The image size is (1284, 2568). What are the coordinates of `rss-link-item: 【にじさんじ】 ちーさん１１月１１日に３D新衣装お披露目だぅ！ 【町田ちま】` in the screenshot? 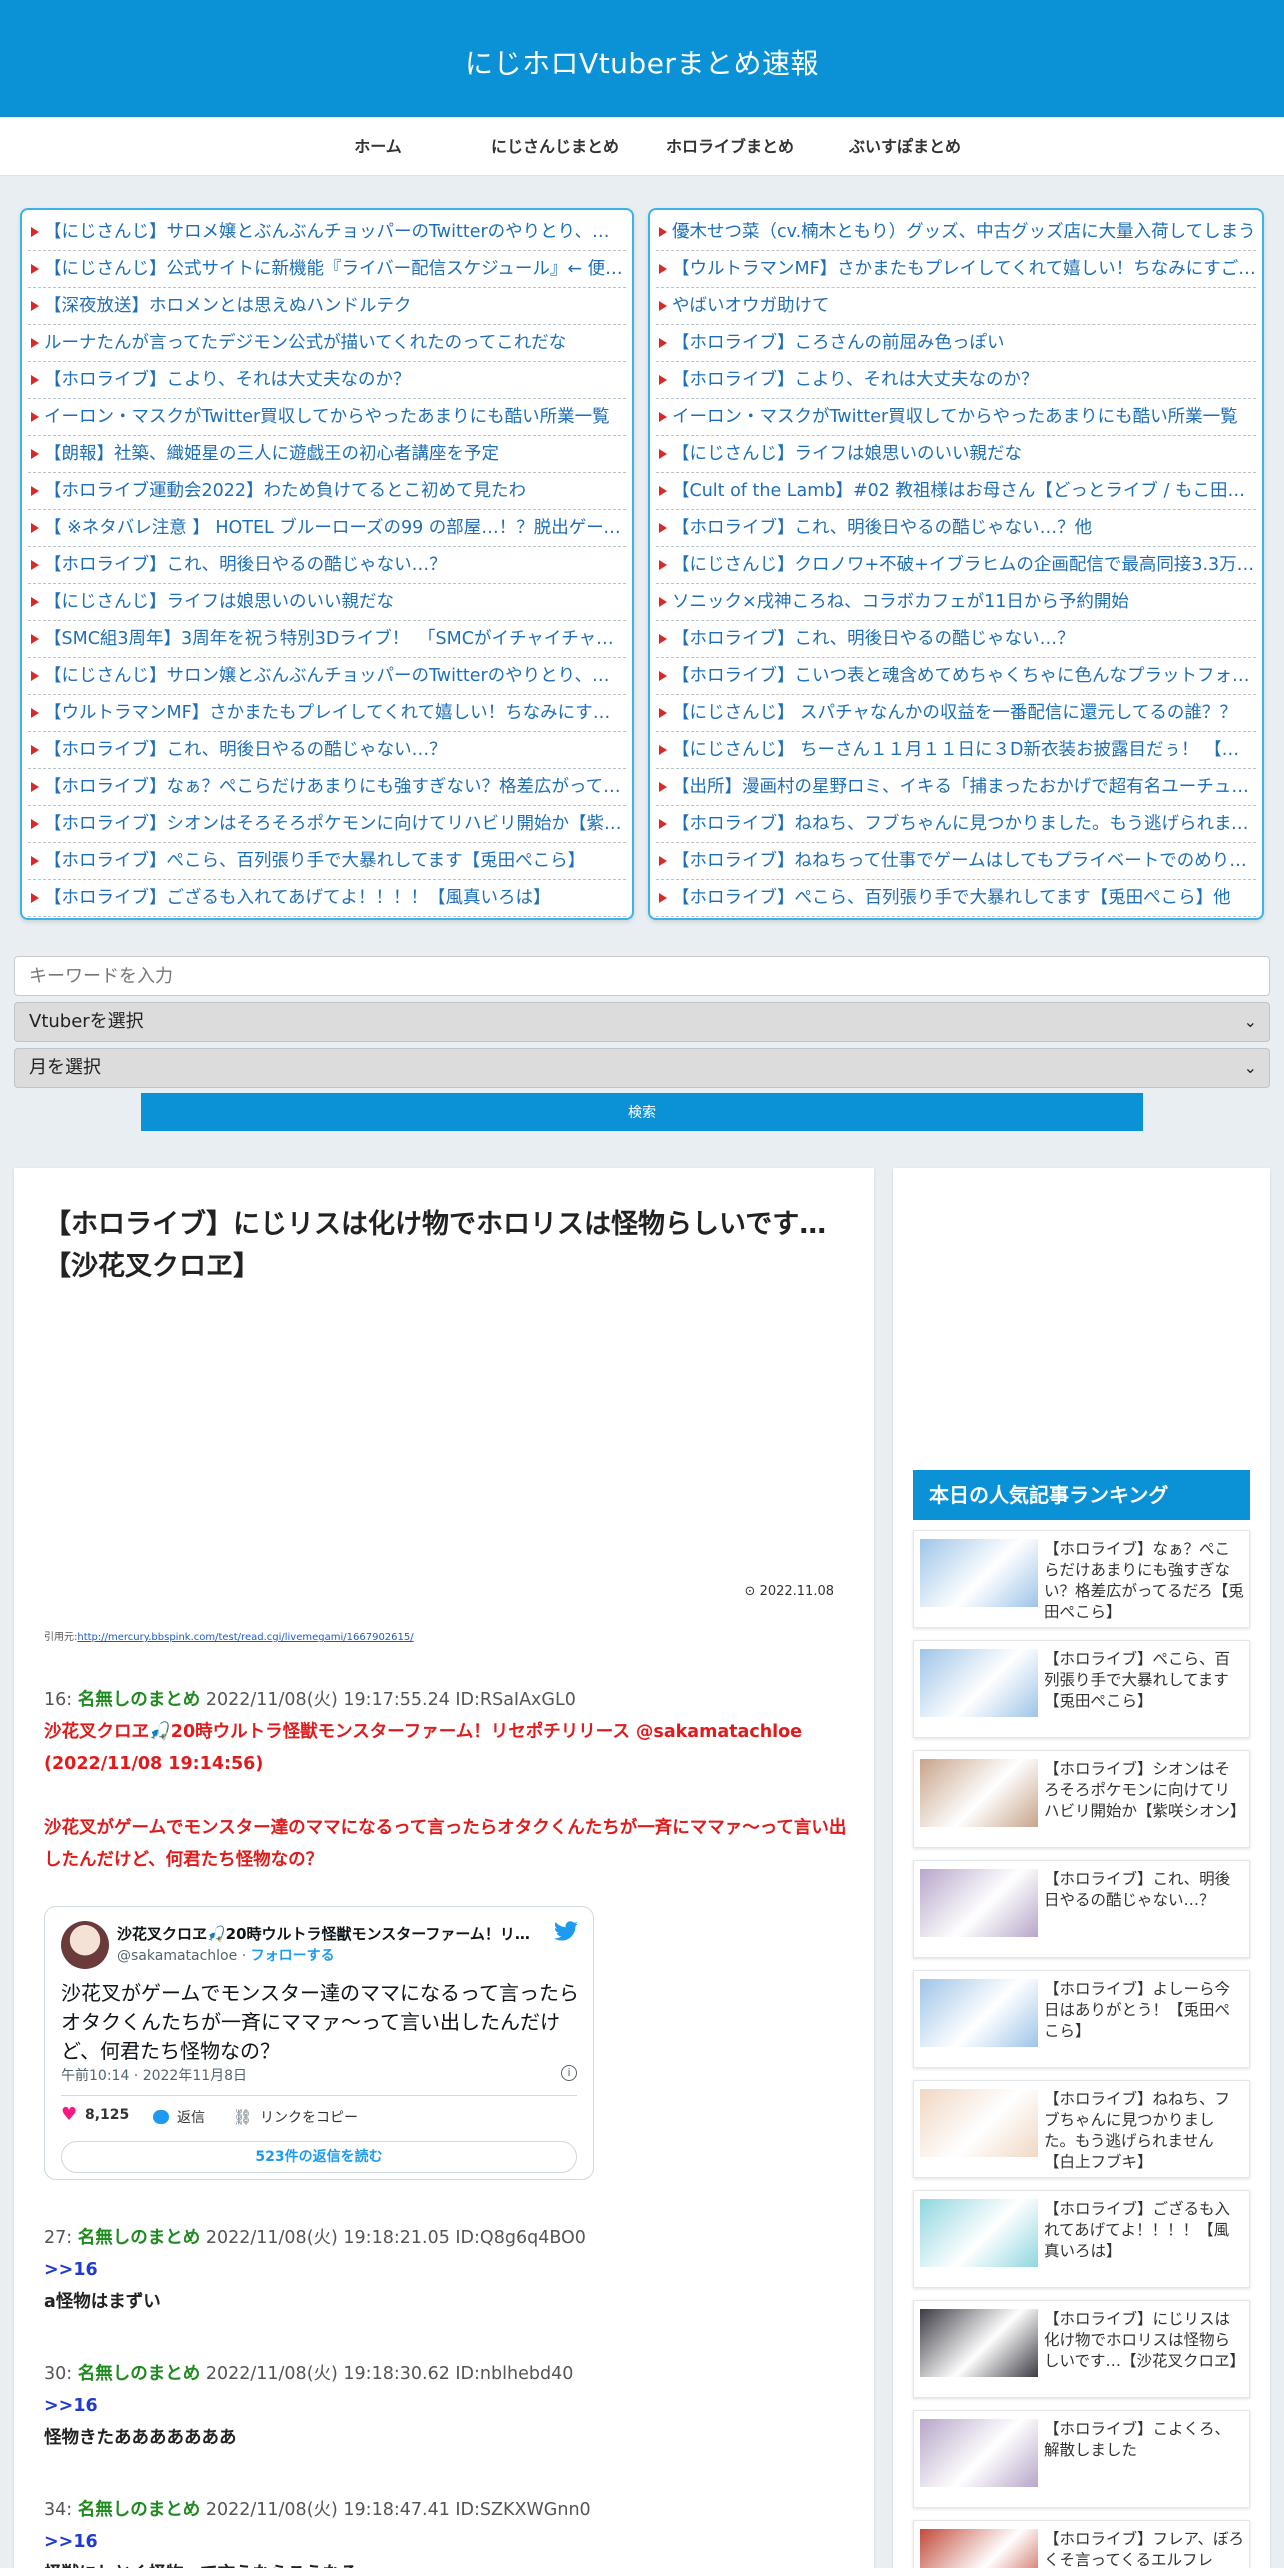 It's located at (956, 750).